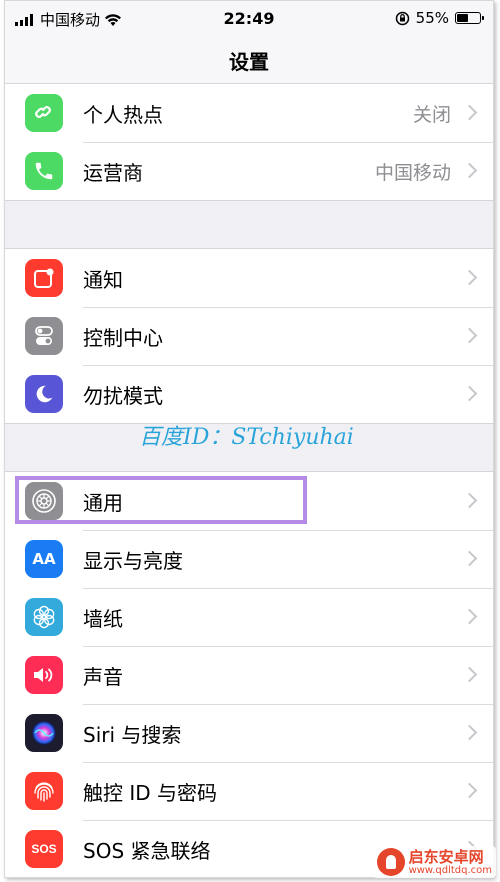  Describe the element at coordinates (123, 395) in the screenshot. I see `settings-row-label: 勿扰模式` at that location.